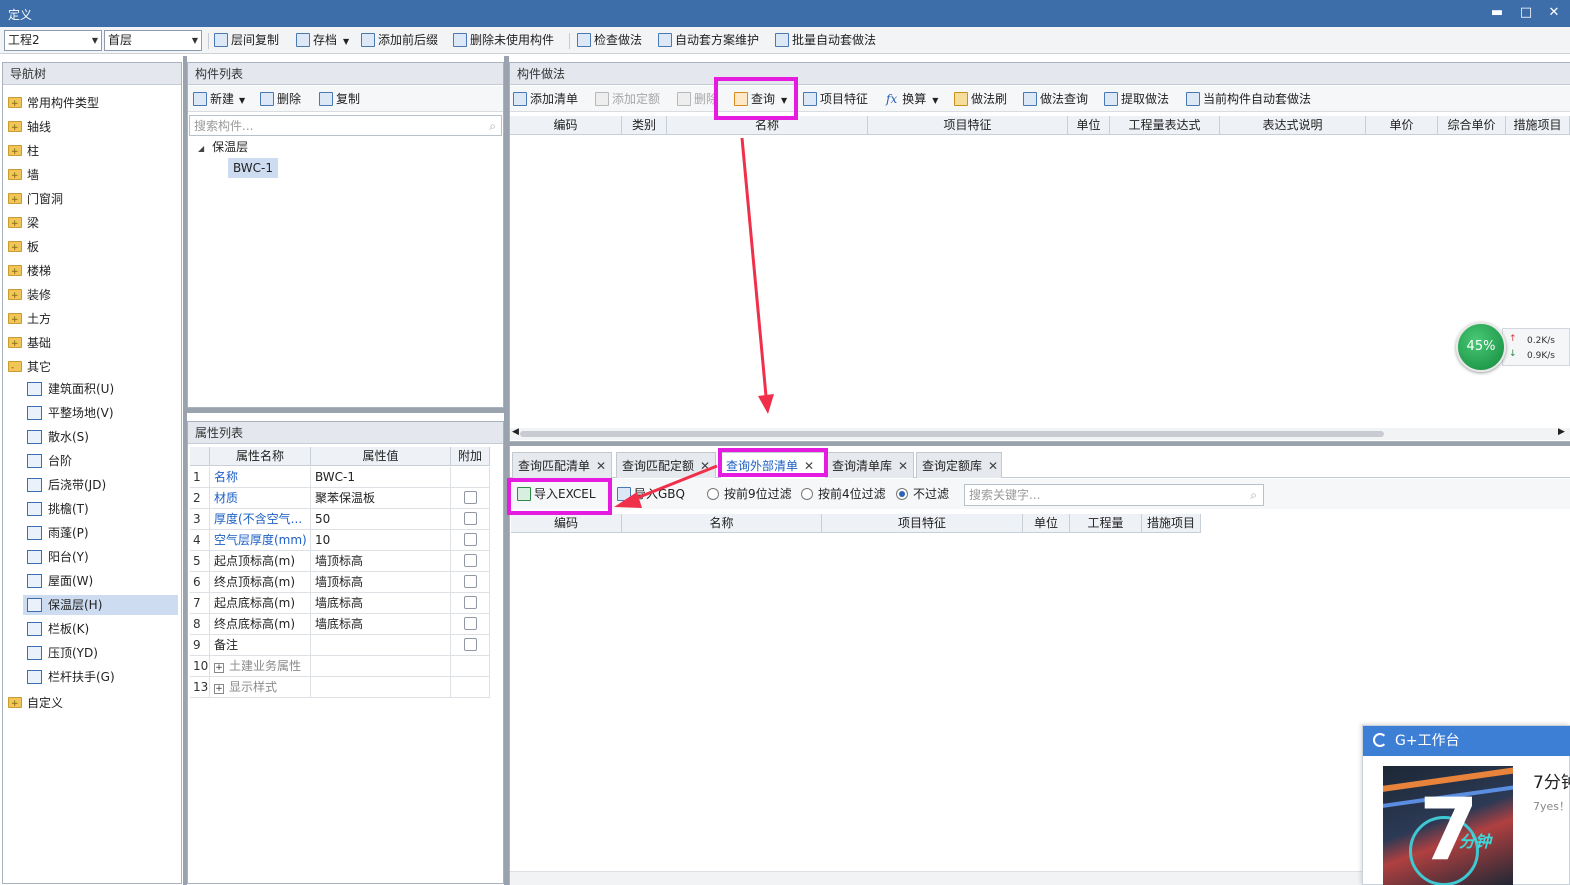 This screenshot has height=885, width=1570. I want to click on filter-4-radio: 按前4位过滤, so click(843, 494).